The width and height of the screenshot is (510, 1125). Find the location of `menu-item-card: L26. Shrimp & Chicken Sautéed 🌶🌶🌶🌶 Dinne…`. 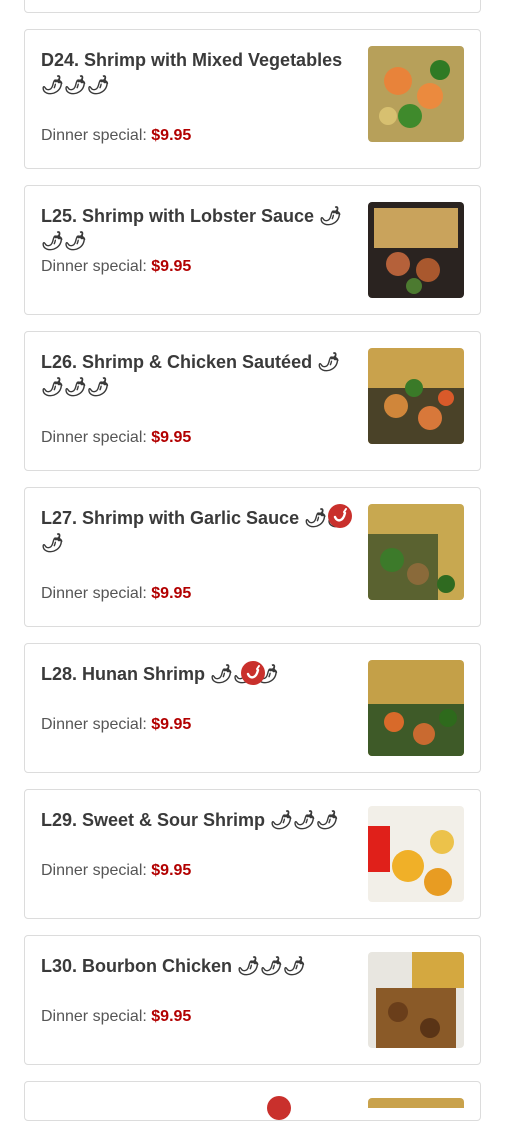

menu-item-card: L26. Shrimp & Chicken Sautéed 🌶🌶🌶🌶 Dinne… is located at coordinates (252, 401).